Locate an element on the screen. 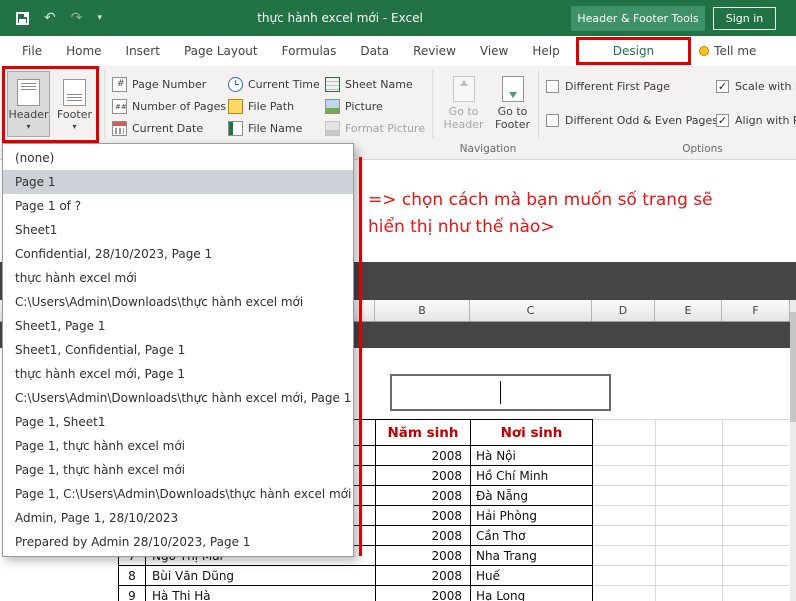  column-header-E: E is located at coordinates (688, 310).